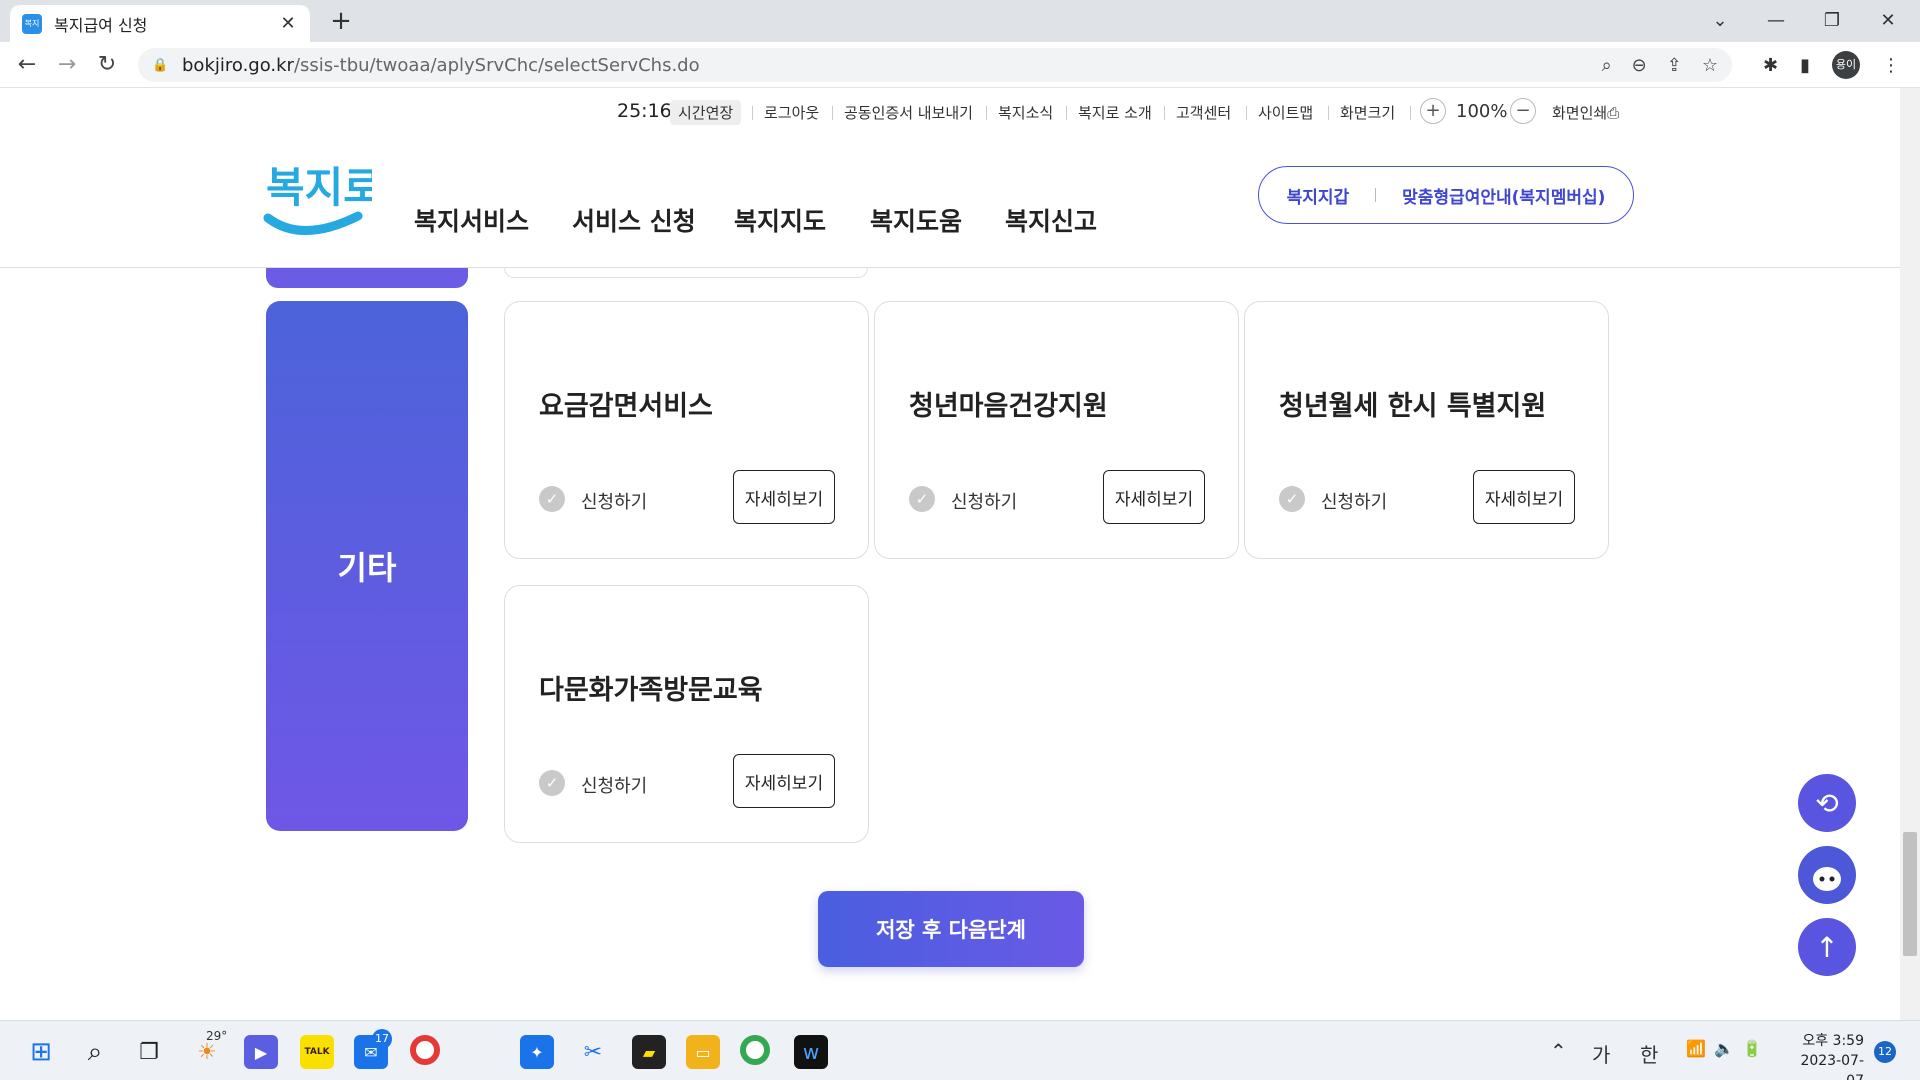  I want to click on file-explorer-icon: ▭, so click(703, 1052).